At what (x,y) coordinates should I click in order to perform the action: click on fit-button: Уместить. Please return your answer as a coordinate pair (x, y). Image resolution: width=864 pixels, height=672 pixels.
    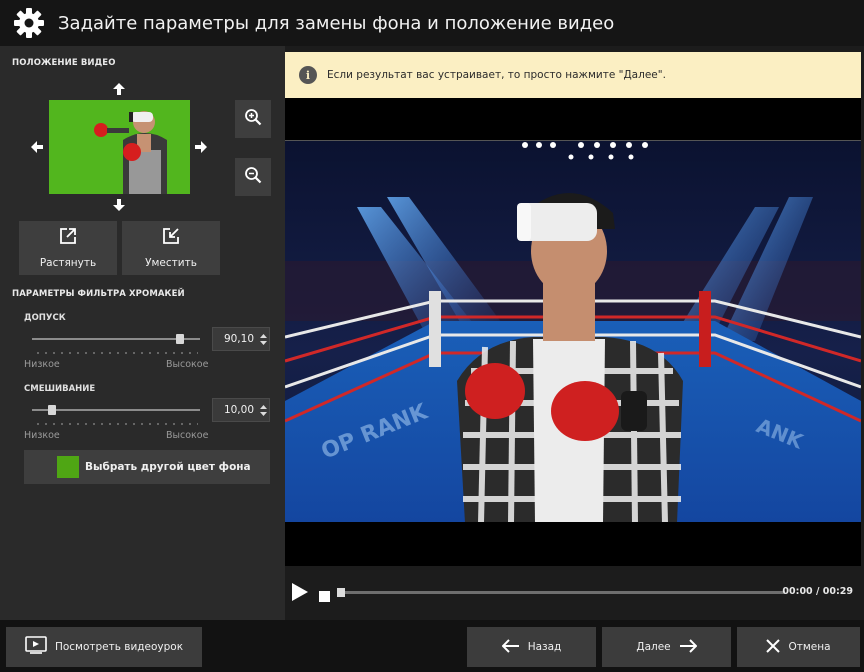
    Looking at the image, I should click on (171, 248).